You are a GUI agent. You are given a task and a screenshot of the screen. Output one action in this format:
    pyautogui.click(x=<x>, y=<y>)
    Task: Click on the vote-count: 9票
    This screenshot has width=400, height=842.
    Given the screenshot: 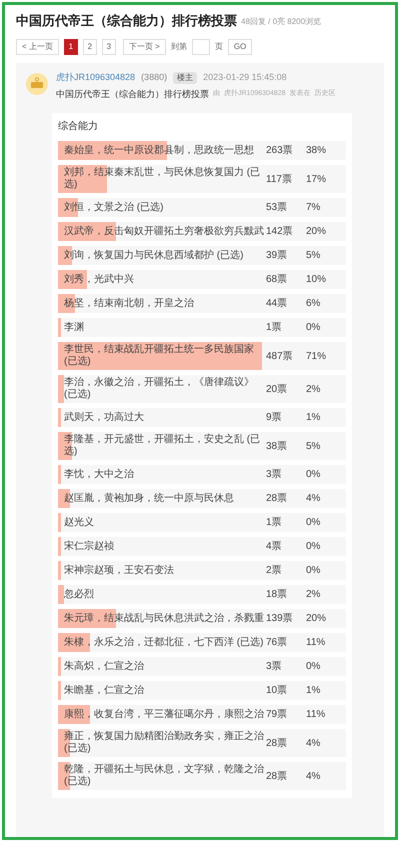 What is the action you would take?
    pyautogui.click(x=274, y=418)
    